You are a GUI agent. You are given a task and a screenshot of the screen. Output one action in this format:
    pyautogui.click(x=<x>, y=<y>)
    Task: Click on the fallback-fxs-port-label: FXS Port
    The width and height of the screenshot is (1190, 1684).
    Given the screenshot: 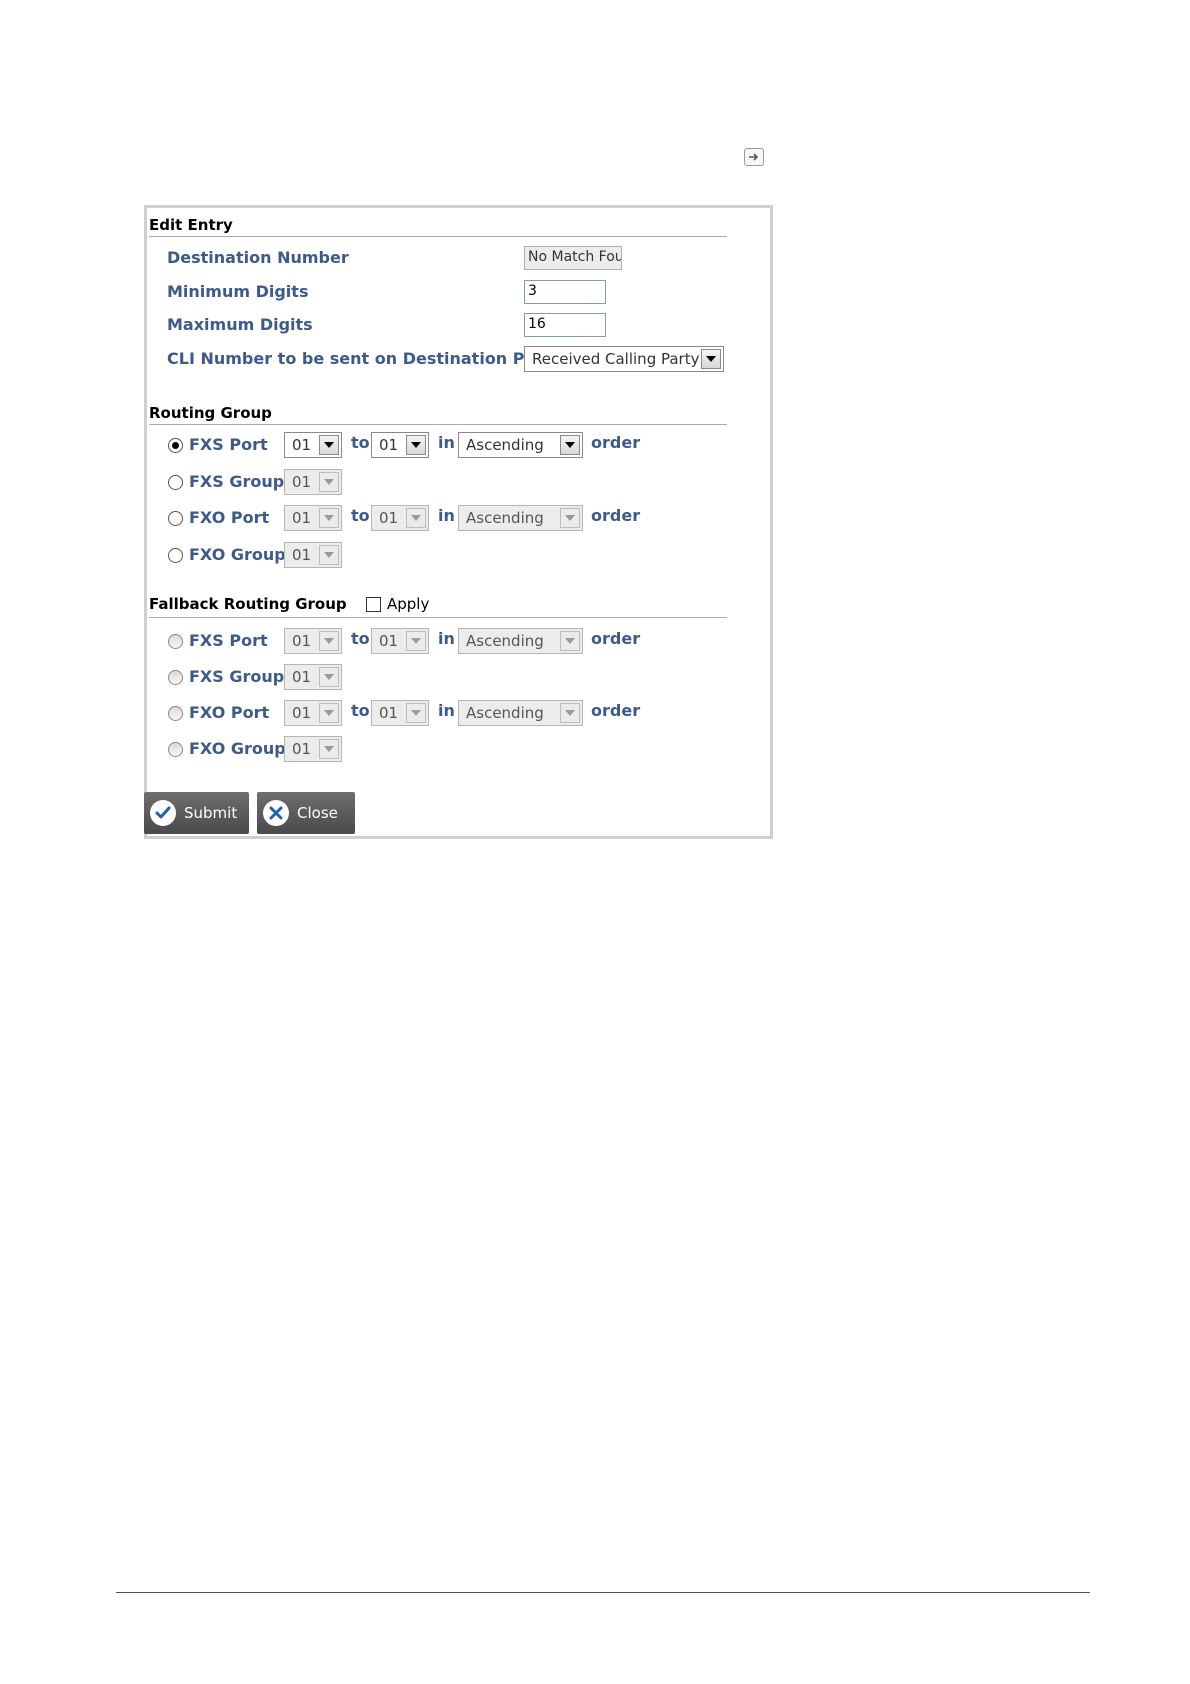 What is the action you would take?
    pyautogui.click(x=228, y=640)
    